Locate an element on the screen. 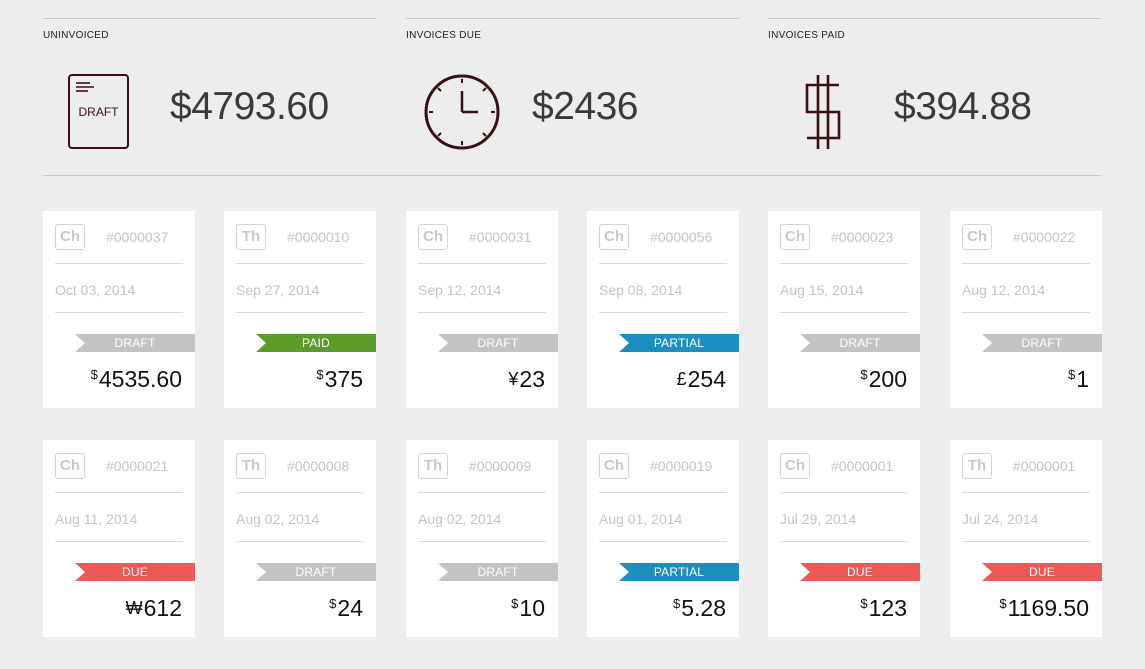  currency-symbol: ¥ is located at coordinates (513, 379).